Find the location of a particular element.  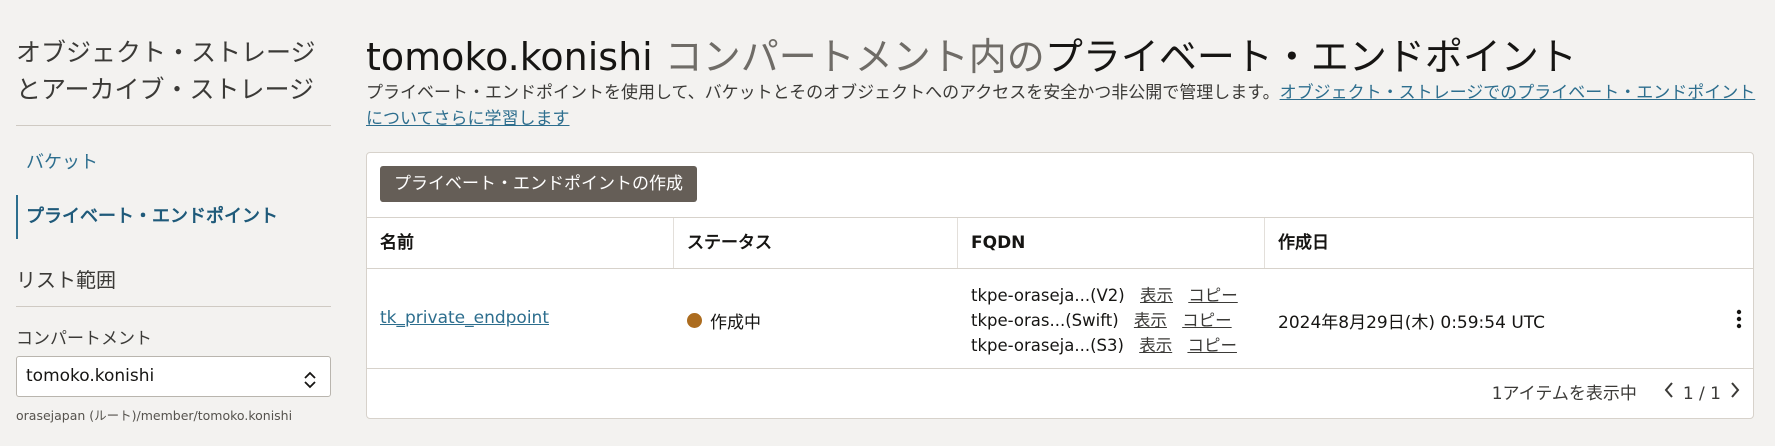

sidebar-item-private-endpoints: プライベート・エンドポイント is located at coordinates (173, 217).